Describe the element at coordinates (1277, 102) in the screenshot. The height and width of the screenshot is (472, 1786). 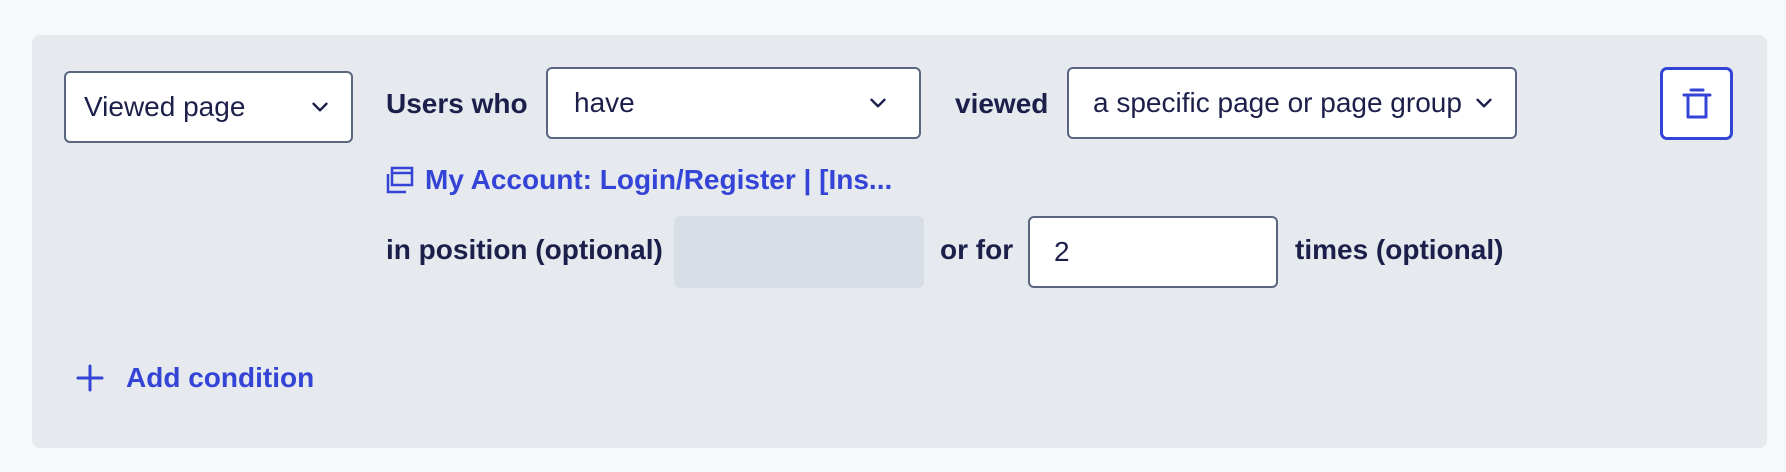
I see `page-target-value: a specific page or page group` at that location.